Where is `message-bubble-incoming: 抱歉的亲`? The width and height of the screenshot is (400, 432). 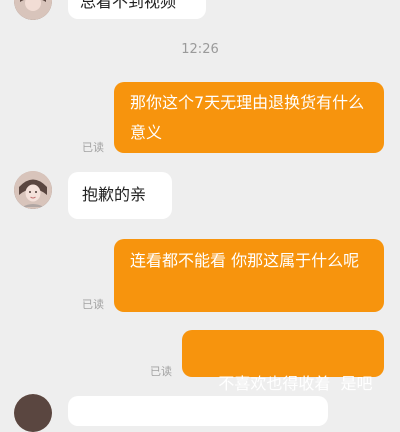 message-bubble-incoming: 抱歉的亲 is located at coordinates (120, 195).